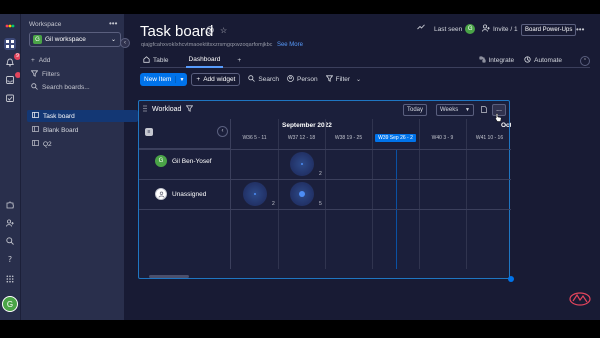 The height and width of the screenshot is (338, 600). Describe the element at coordinates (268, 79) in the screenshot. I see `search-label: Search` at that location.